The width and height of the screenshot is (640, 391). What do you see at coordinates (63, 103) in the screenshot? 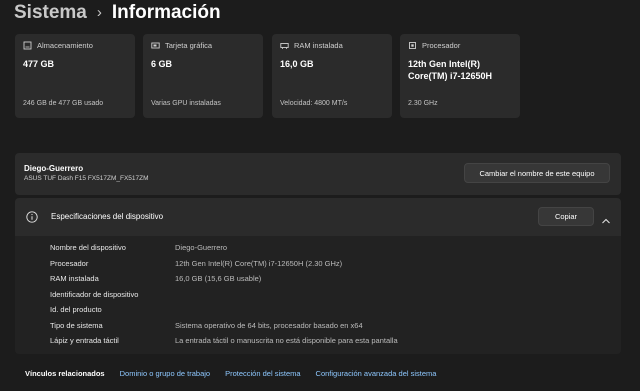
I see `card-subtext: 246 GB de 477 GB usado` at bounding box center [63, 103].